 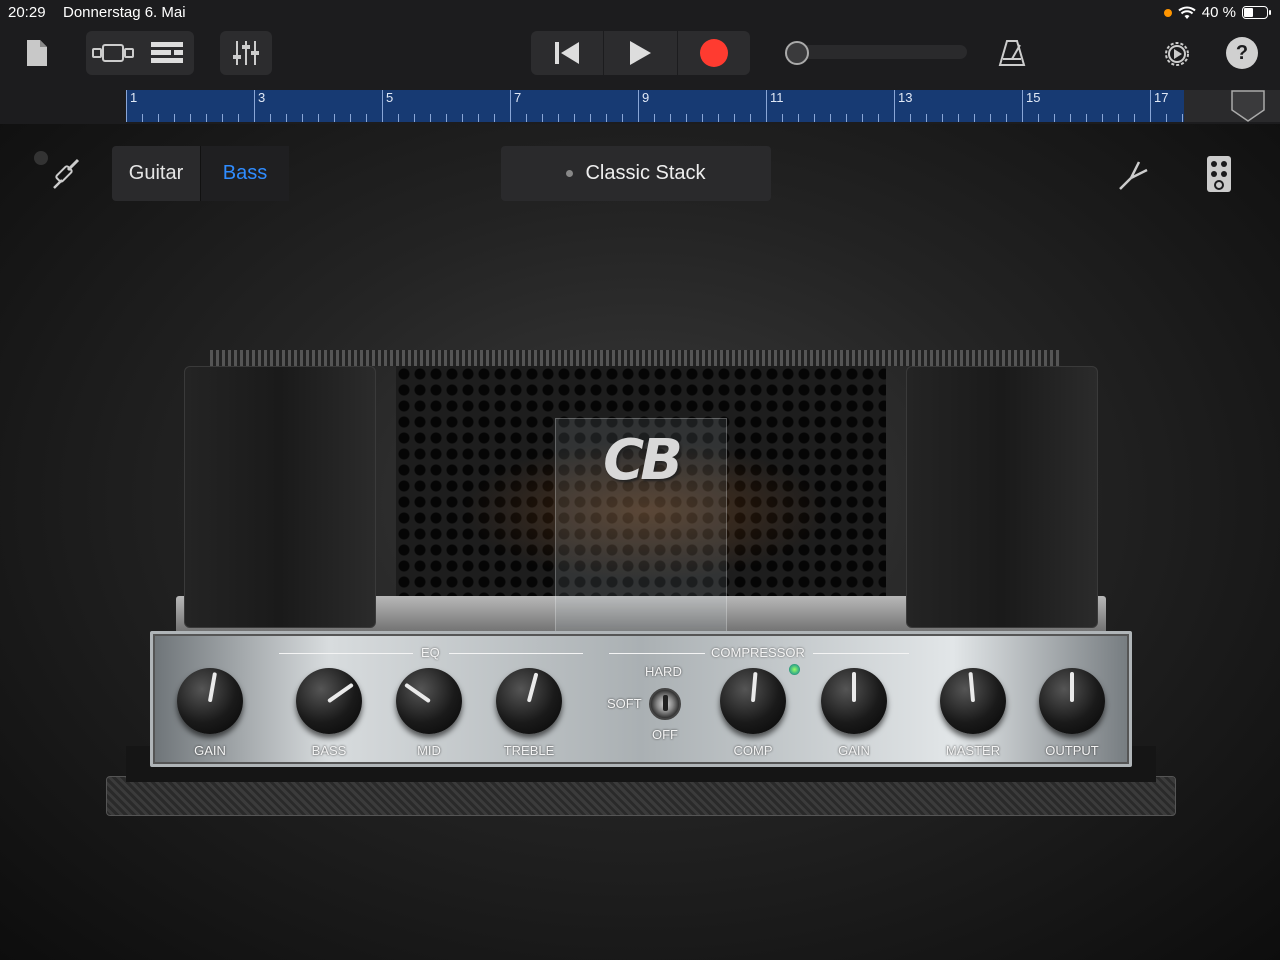 I want to click on tuner-button, so click(x=1135, y=174).